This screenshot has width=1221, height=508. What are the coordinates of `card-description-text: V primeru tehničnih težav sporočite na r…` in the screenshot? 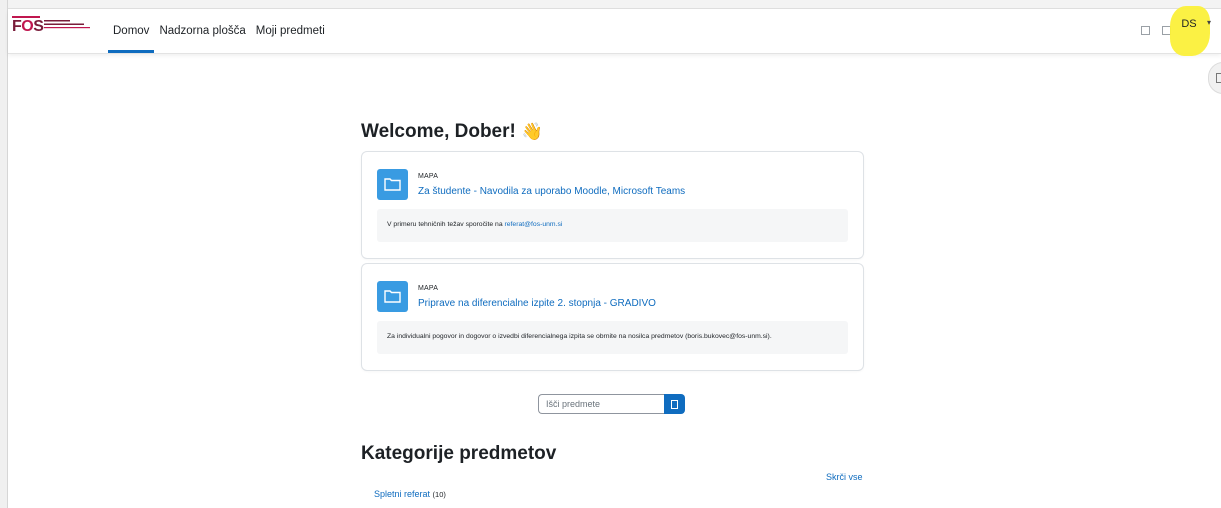 It's located at (475, 224).